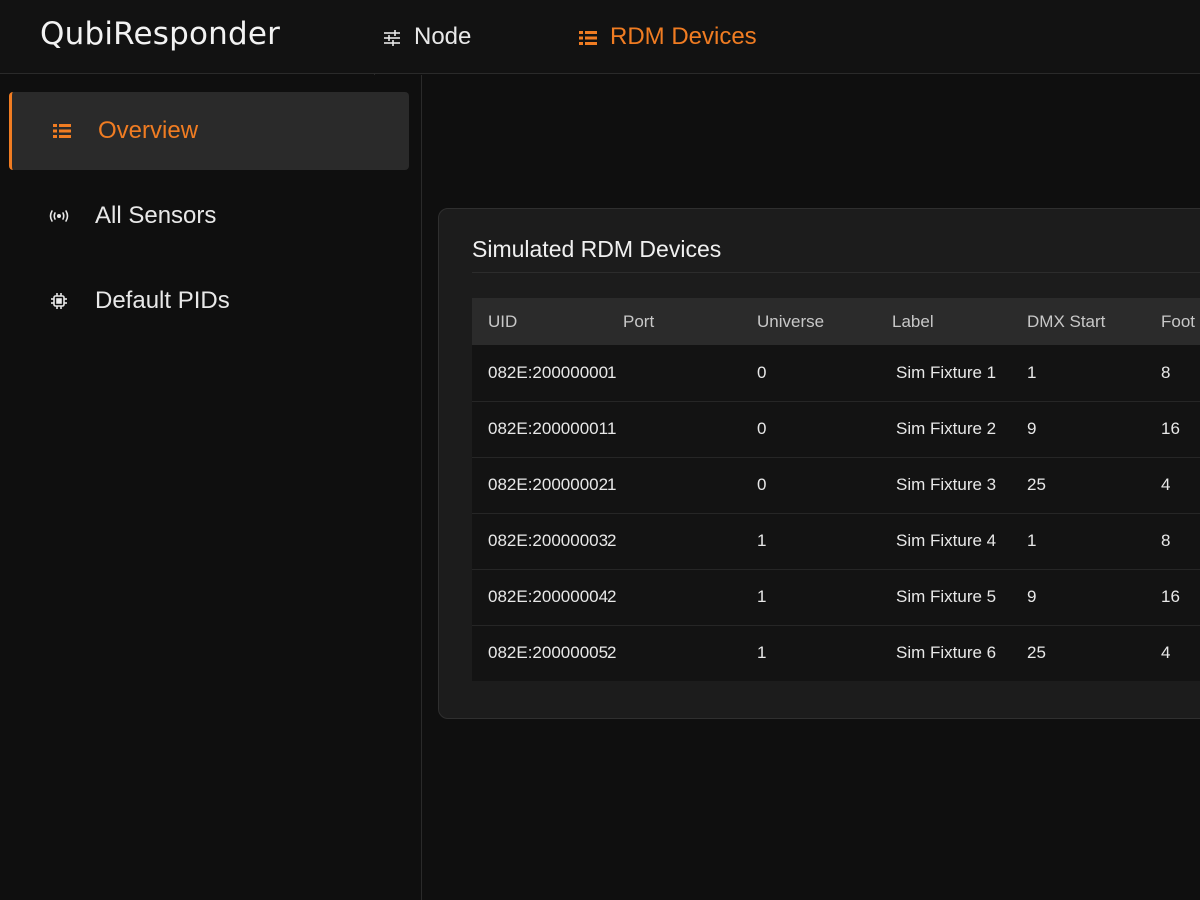  Describe the element at coordinates (540, 373) in the screenshot. I see `cell-uid: 082E:20000000` at that location.